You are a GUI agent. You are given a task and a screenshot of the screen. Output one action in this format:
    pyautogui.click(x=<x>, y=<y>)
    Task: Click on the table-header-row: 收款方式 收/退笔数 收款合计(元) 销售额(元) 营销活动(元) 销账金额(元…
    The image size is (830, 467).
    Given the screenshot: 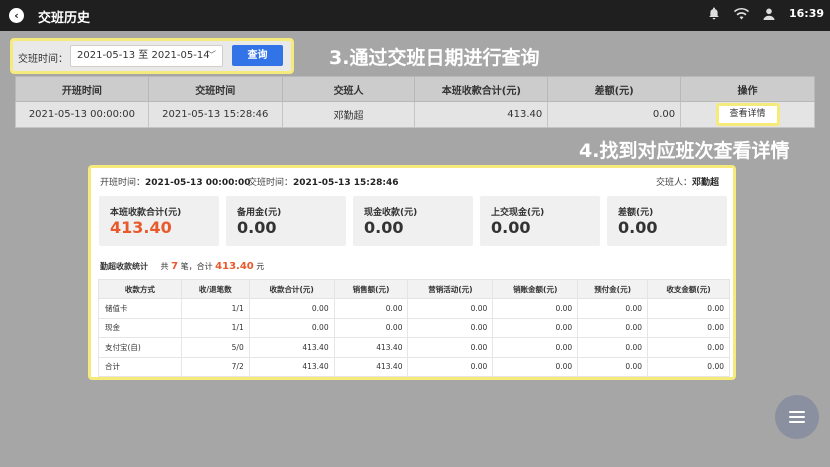 What is the action you would take?
    pyautogui.click(x=414, y=289)
    